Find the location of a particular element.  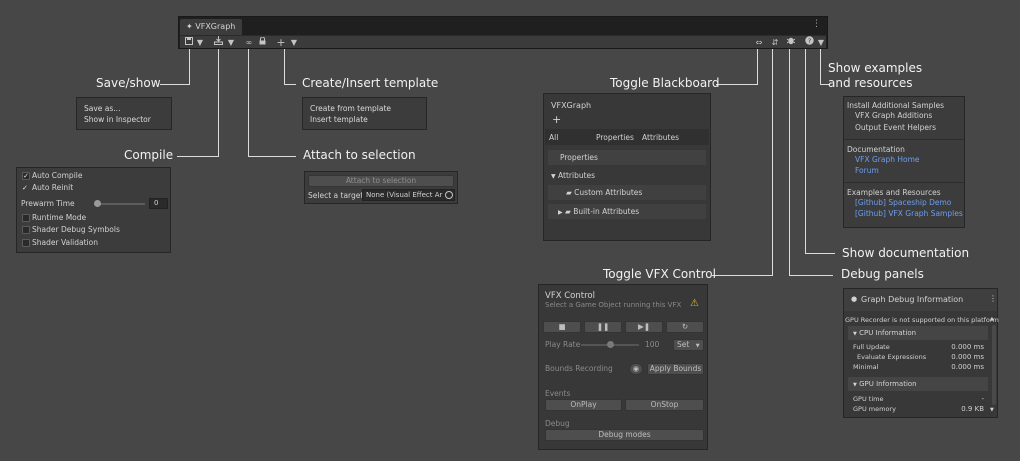

builtin-attributes-row: ▶ ▰ Built-in Attributes is located at coordinates (627, 211).